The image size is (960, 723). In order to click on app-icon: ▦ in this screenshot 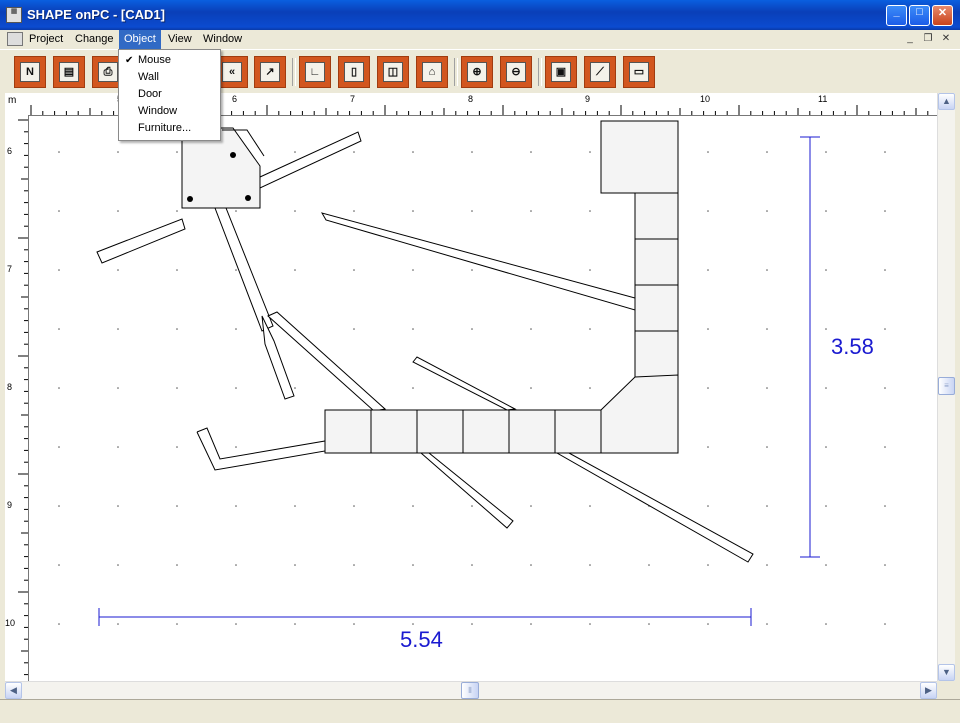, I will do `click(14, 15)`.